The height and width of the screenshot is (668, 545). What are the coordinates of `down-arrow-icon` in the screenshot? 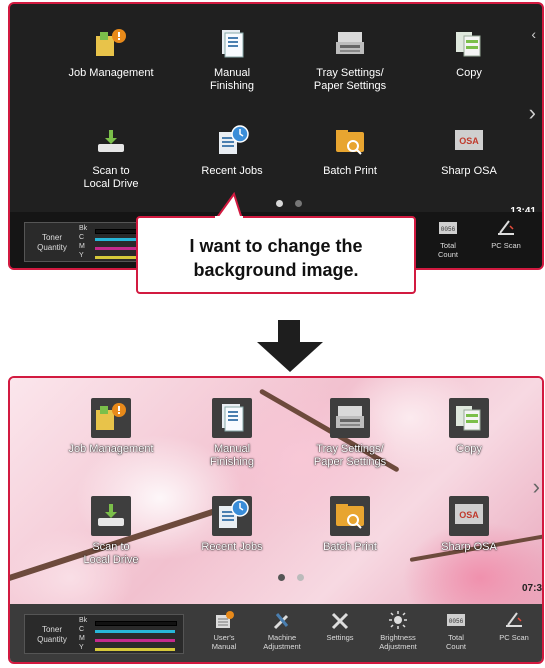 It's located at (290, 346).